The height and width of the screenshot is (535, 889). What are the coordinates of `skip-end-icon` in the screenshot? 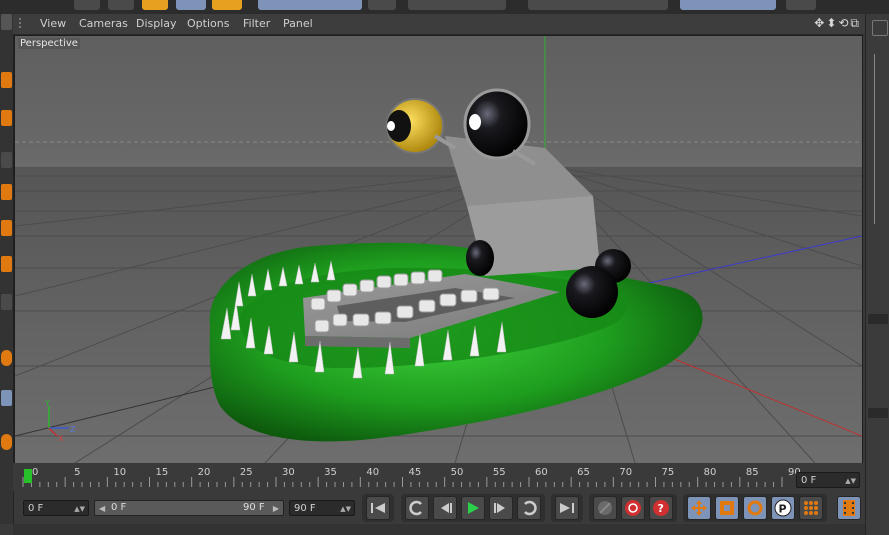 It's located at (567, 508).